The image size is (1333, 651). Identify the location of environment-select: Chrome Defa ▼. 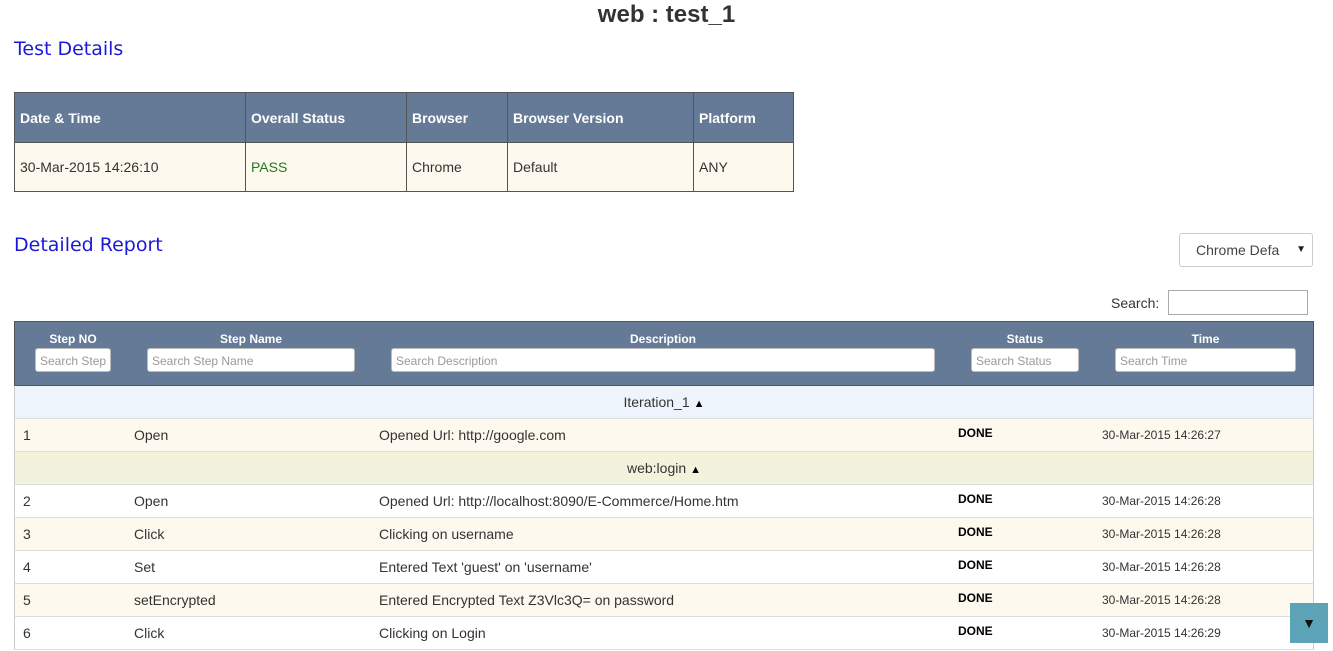
(1246, 250).